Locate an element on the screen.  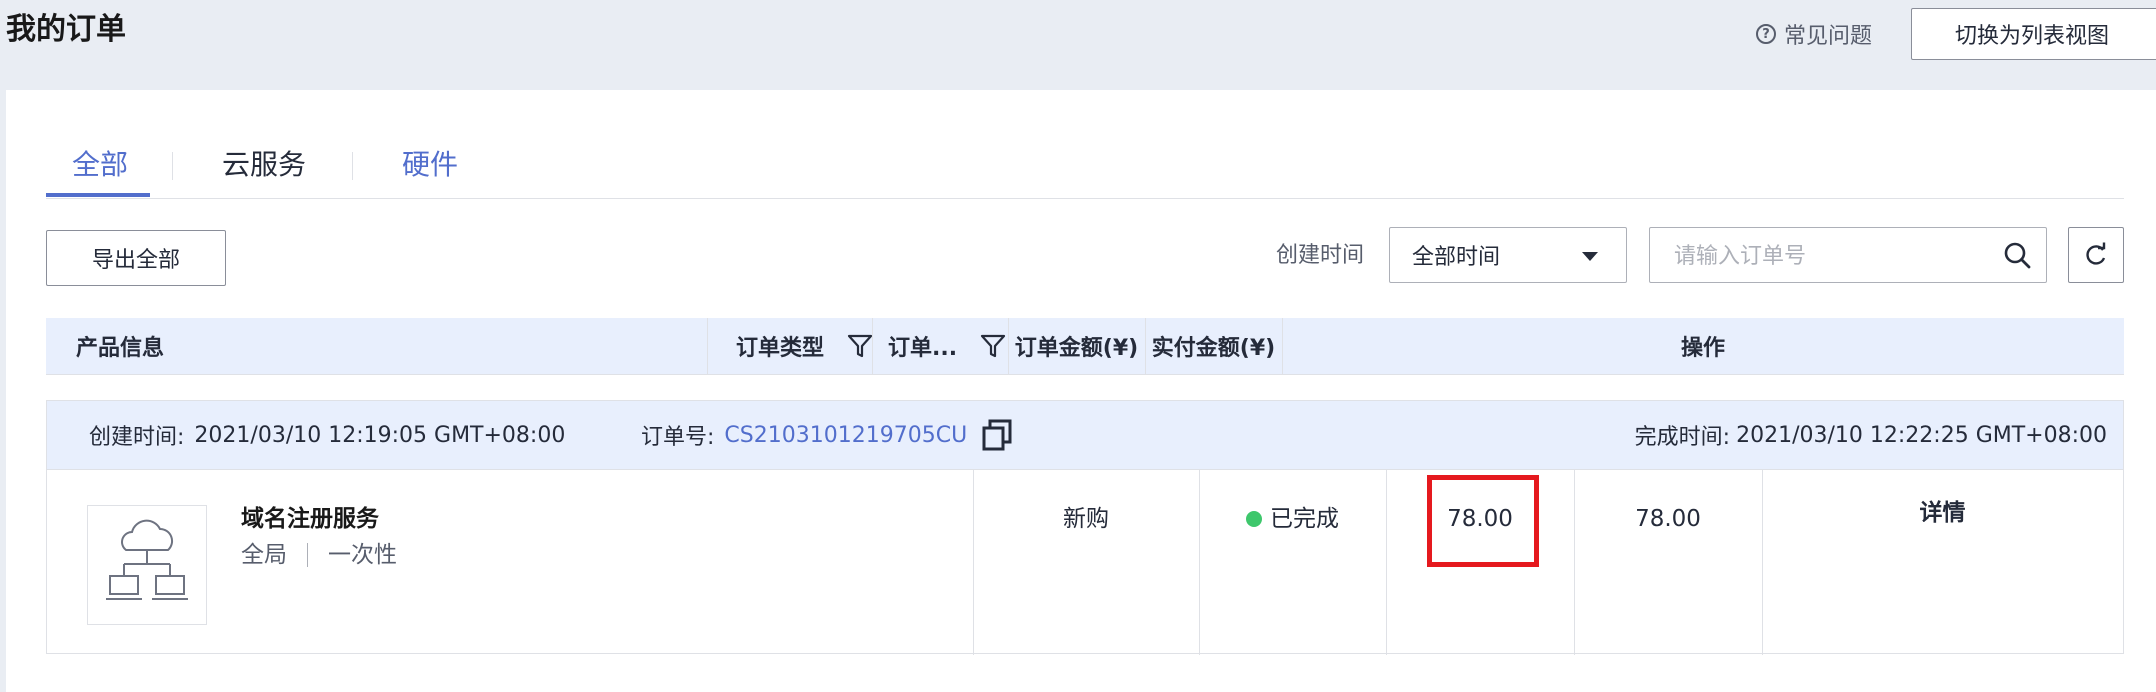
order-search-box is located at coordinates (1848, 255).